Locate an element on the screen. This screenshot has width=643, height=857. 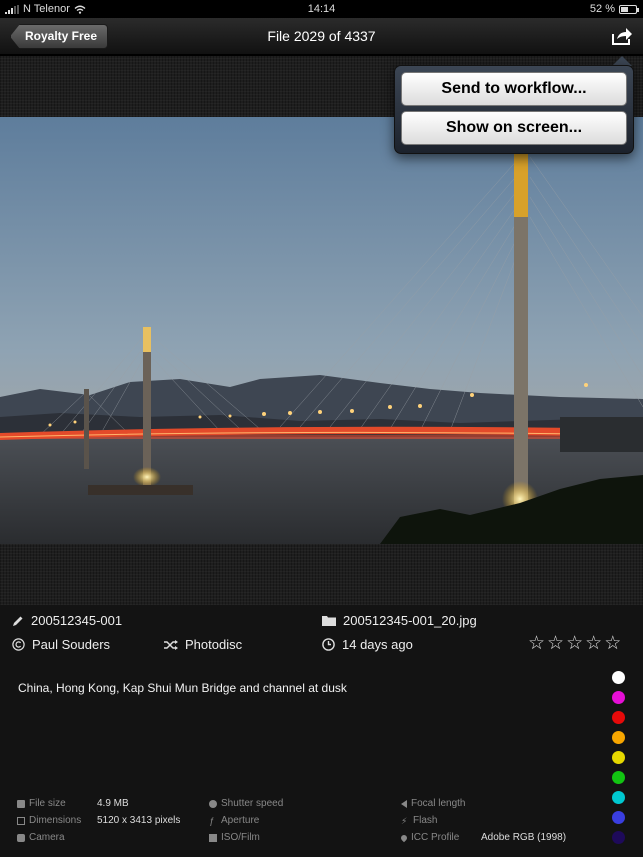
signal-icon is located at coordinates (12, 9).